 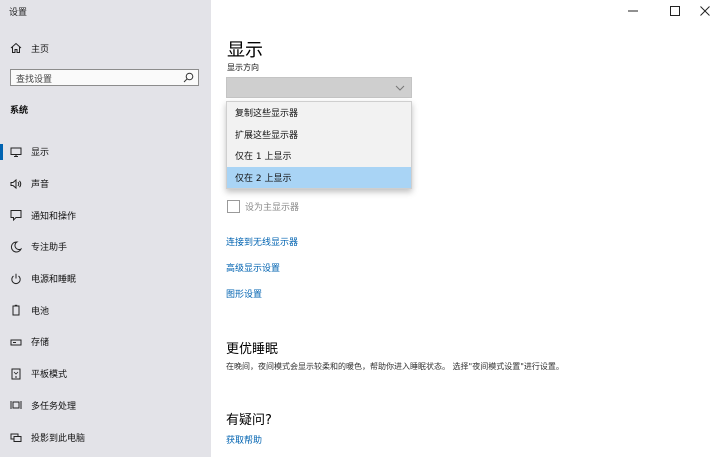 What do you see at coordinates (16, 310) in the screenshot?
I see `battery-icon` at bounding box center [16, 310].